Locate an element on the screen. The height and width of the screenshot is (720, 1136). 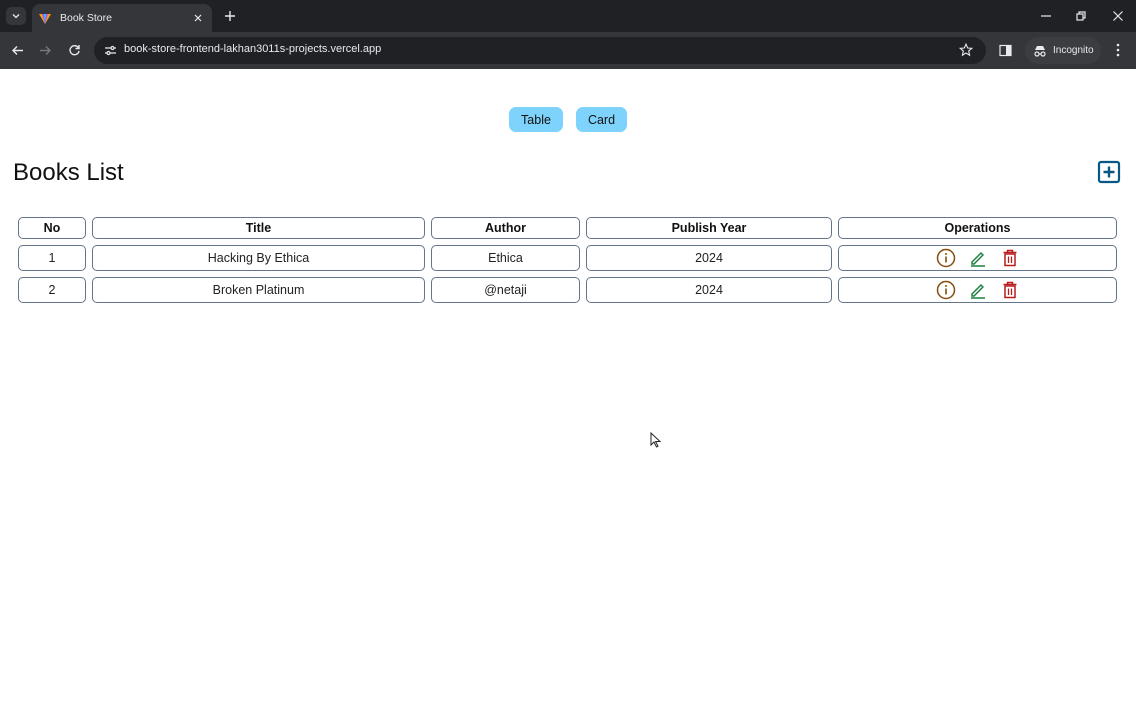
tab-search-button is located at coordinates (16, 16).